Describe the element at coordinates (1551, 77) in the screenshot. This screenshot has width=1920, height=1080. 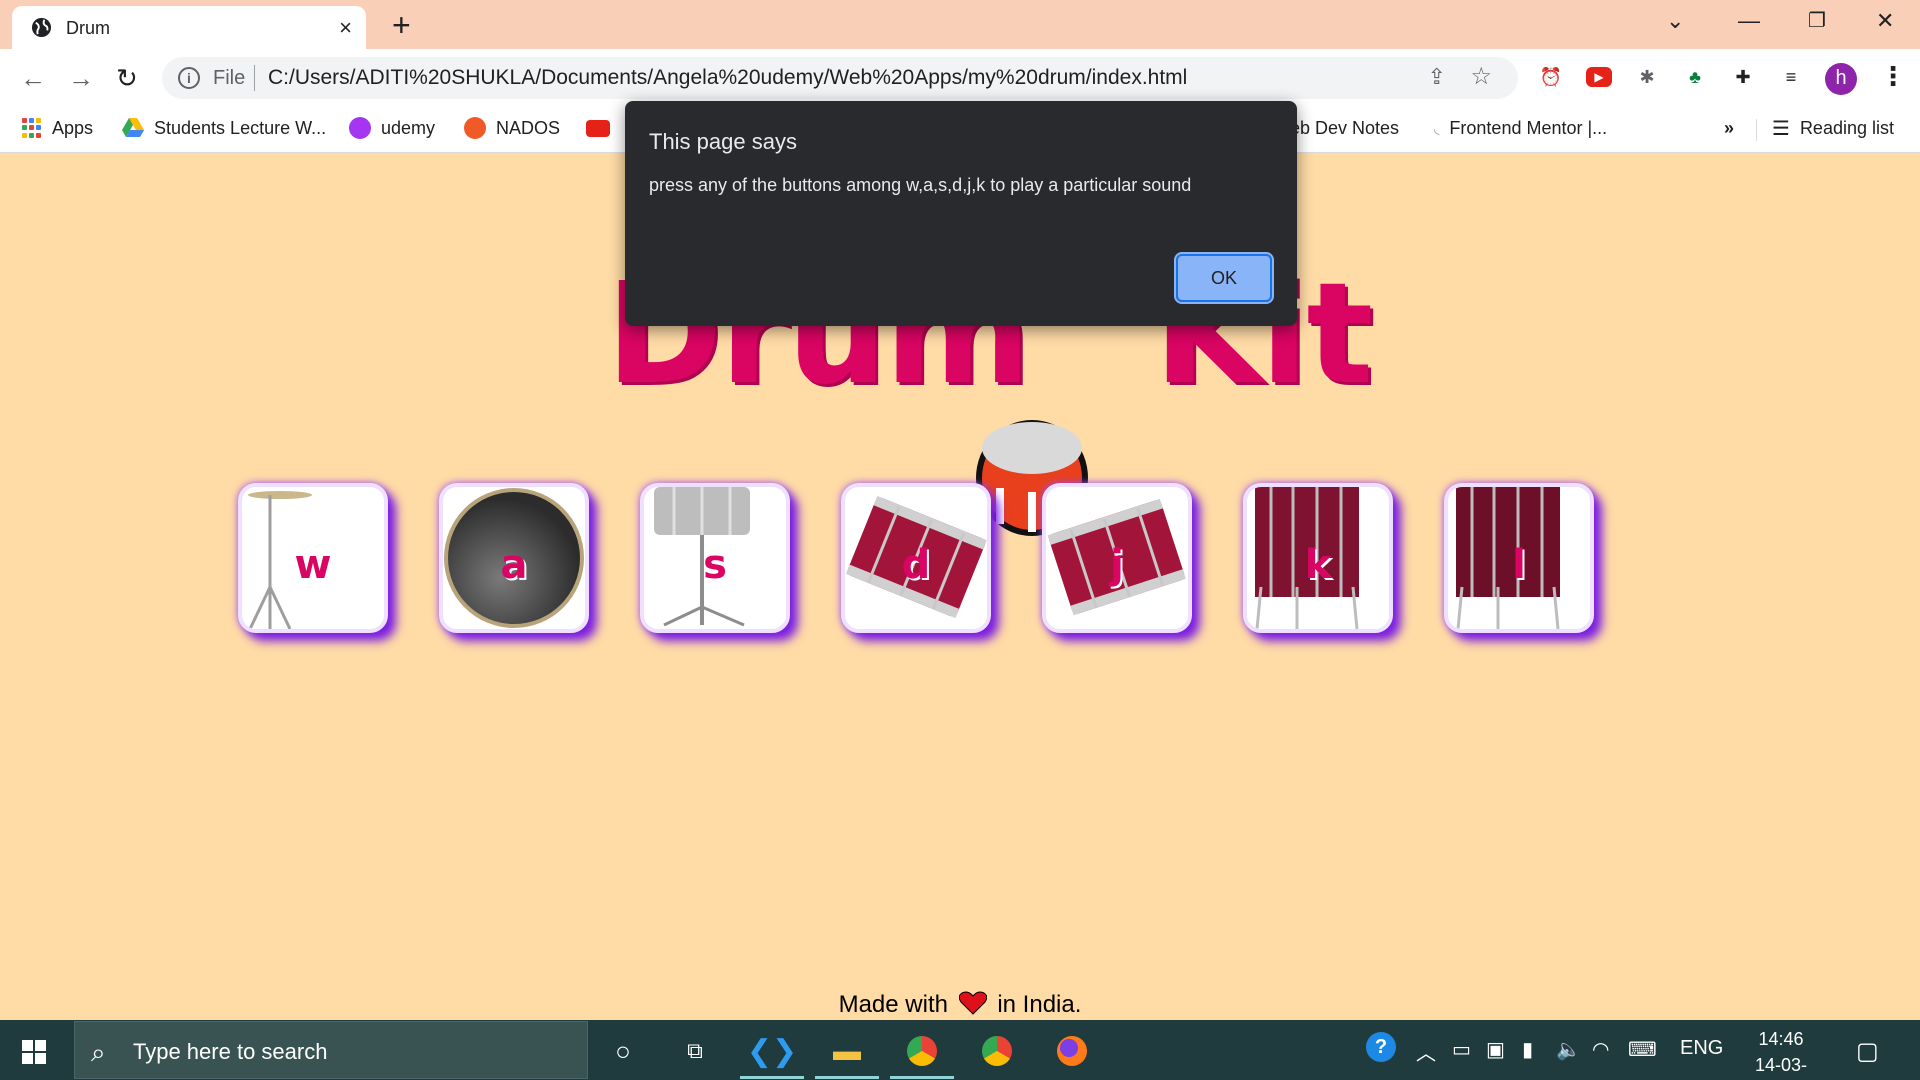
I see `alarm-extension-icon: ⏰` at that location.